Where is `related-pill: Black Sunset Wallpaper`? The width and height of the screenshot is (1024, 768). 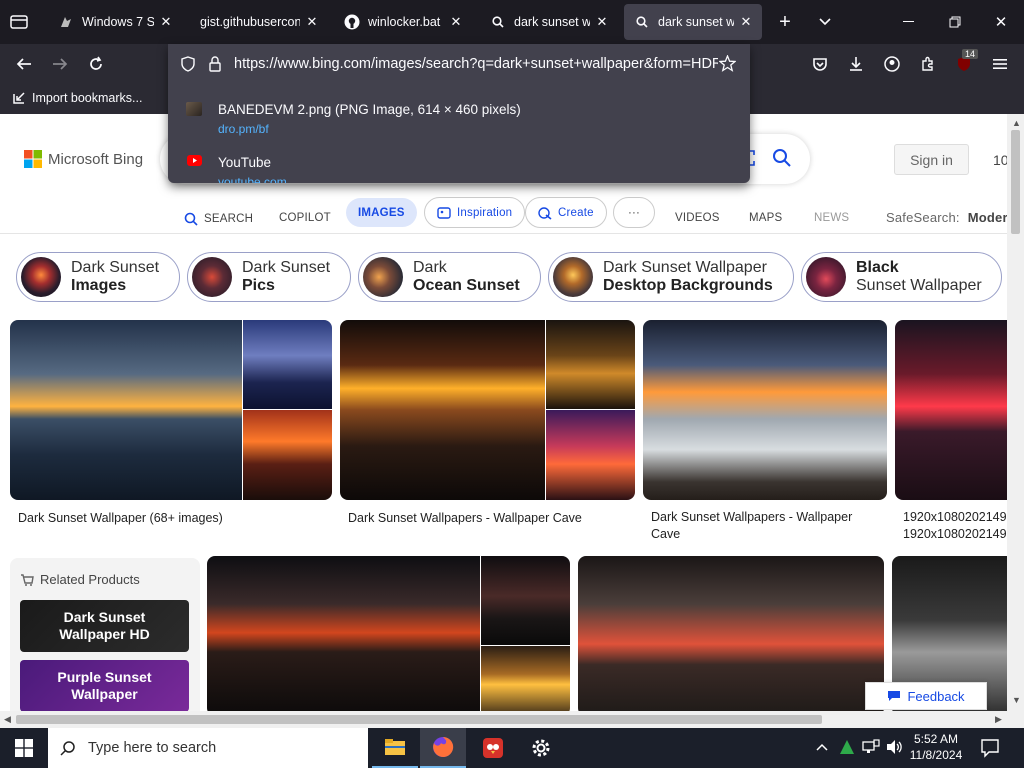 related-pill: Black Sunset Wallpaper is located at coordinates (901, 277).